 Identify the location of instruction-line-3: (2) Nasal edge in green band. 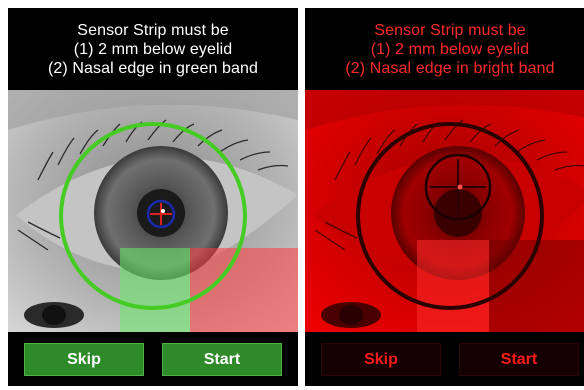
(153, 68).